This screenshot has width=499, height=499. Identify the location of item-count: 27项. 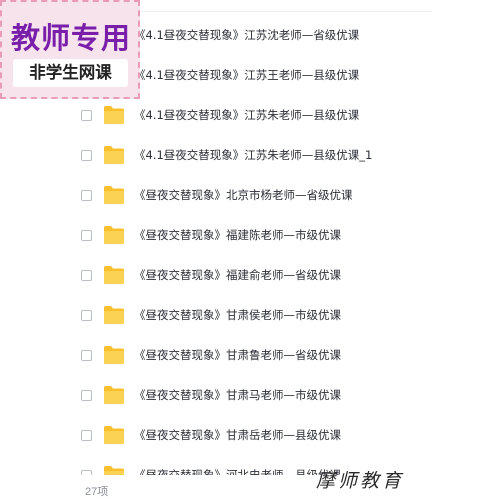
(97, 492).